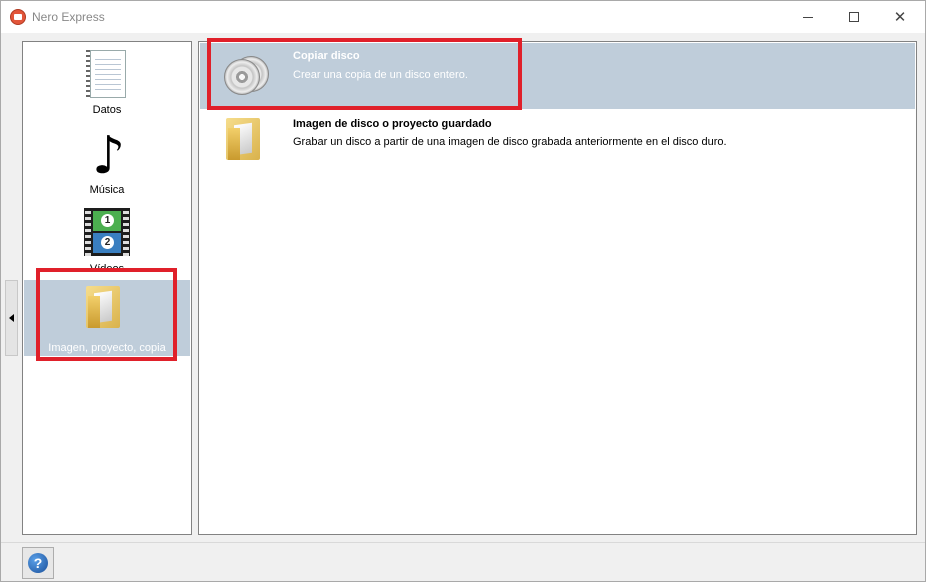  I want to click on frame-number: 2, so click(107, 242).